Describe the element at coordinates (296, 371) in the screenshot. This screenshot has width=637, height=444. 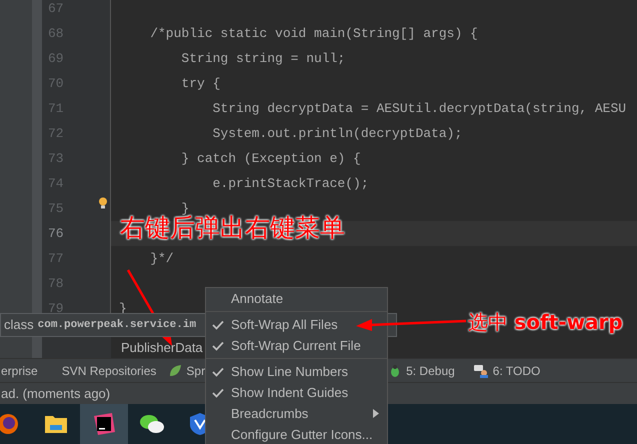
I see `menu-item: Show Line Numbers` at that location.